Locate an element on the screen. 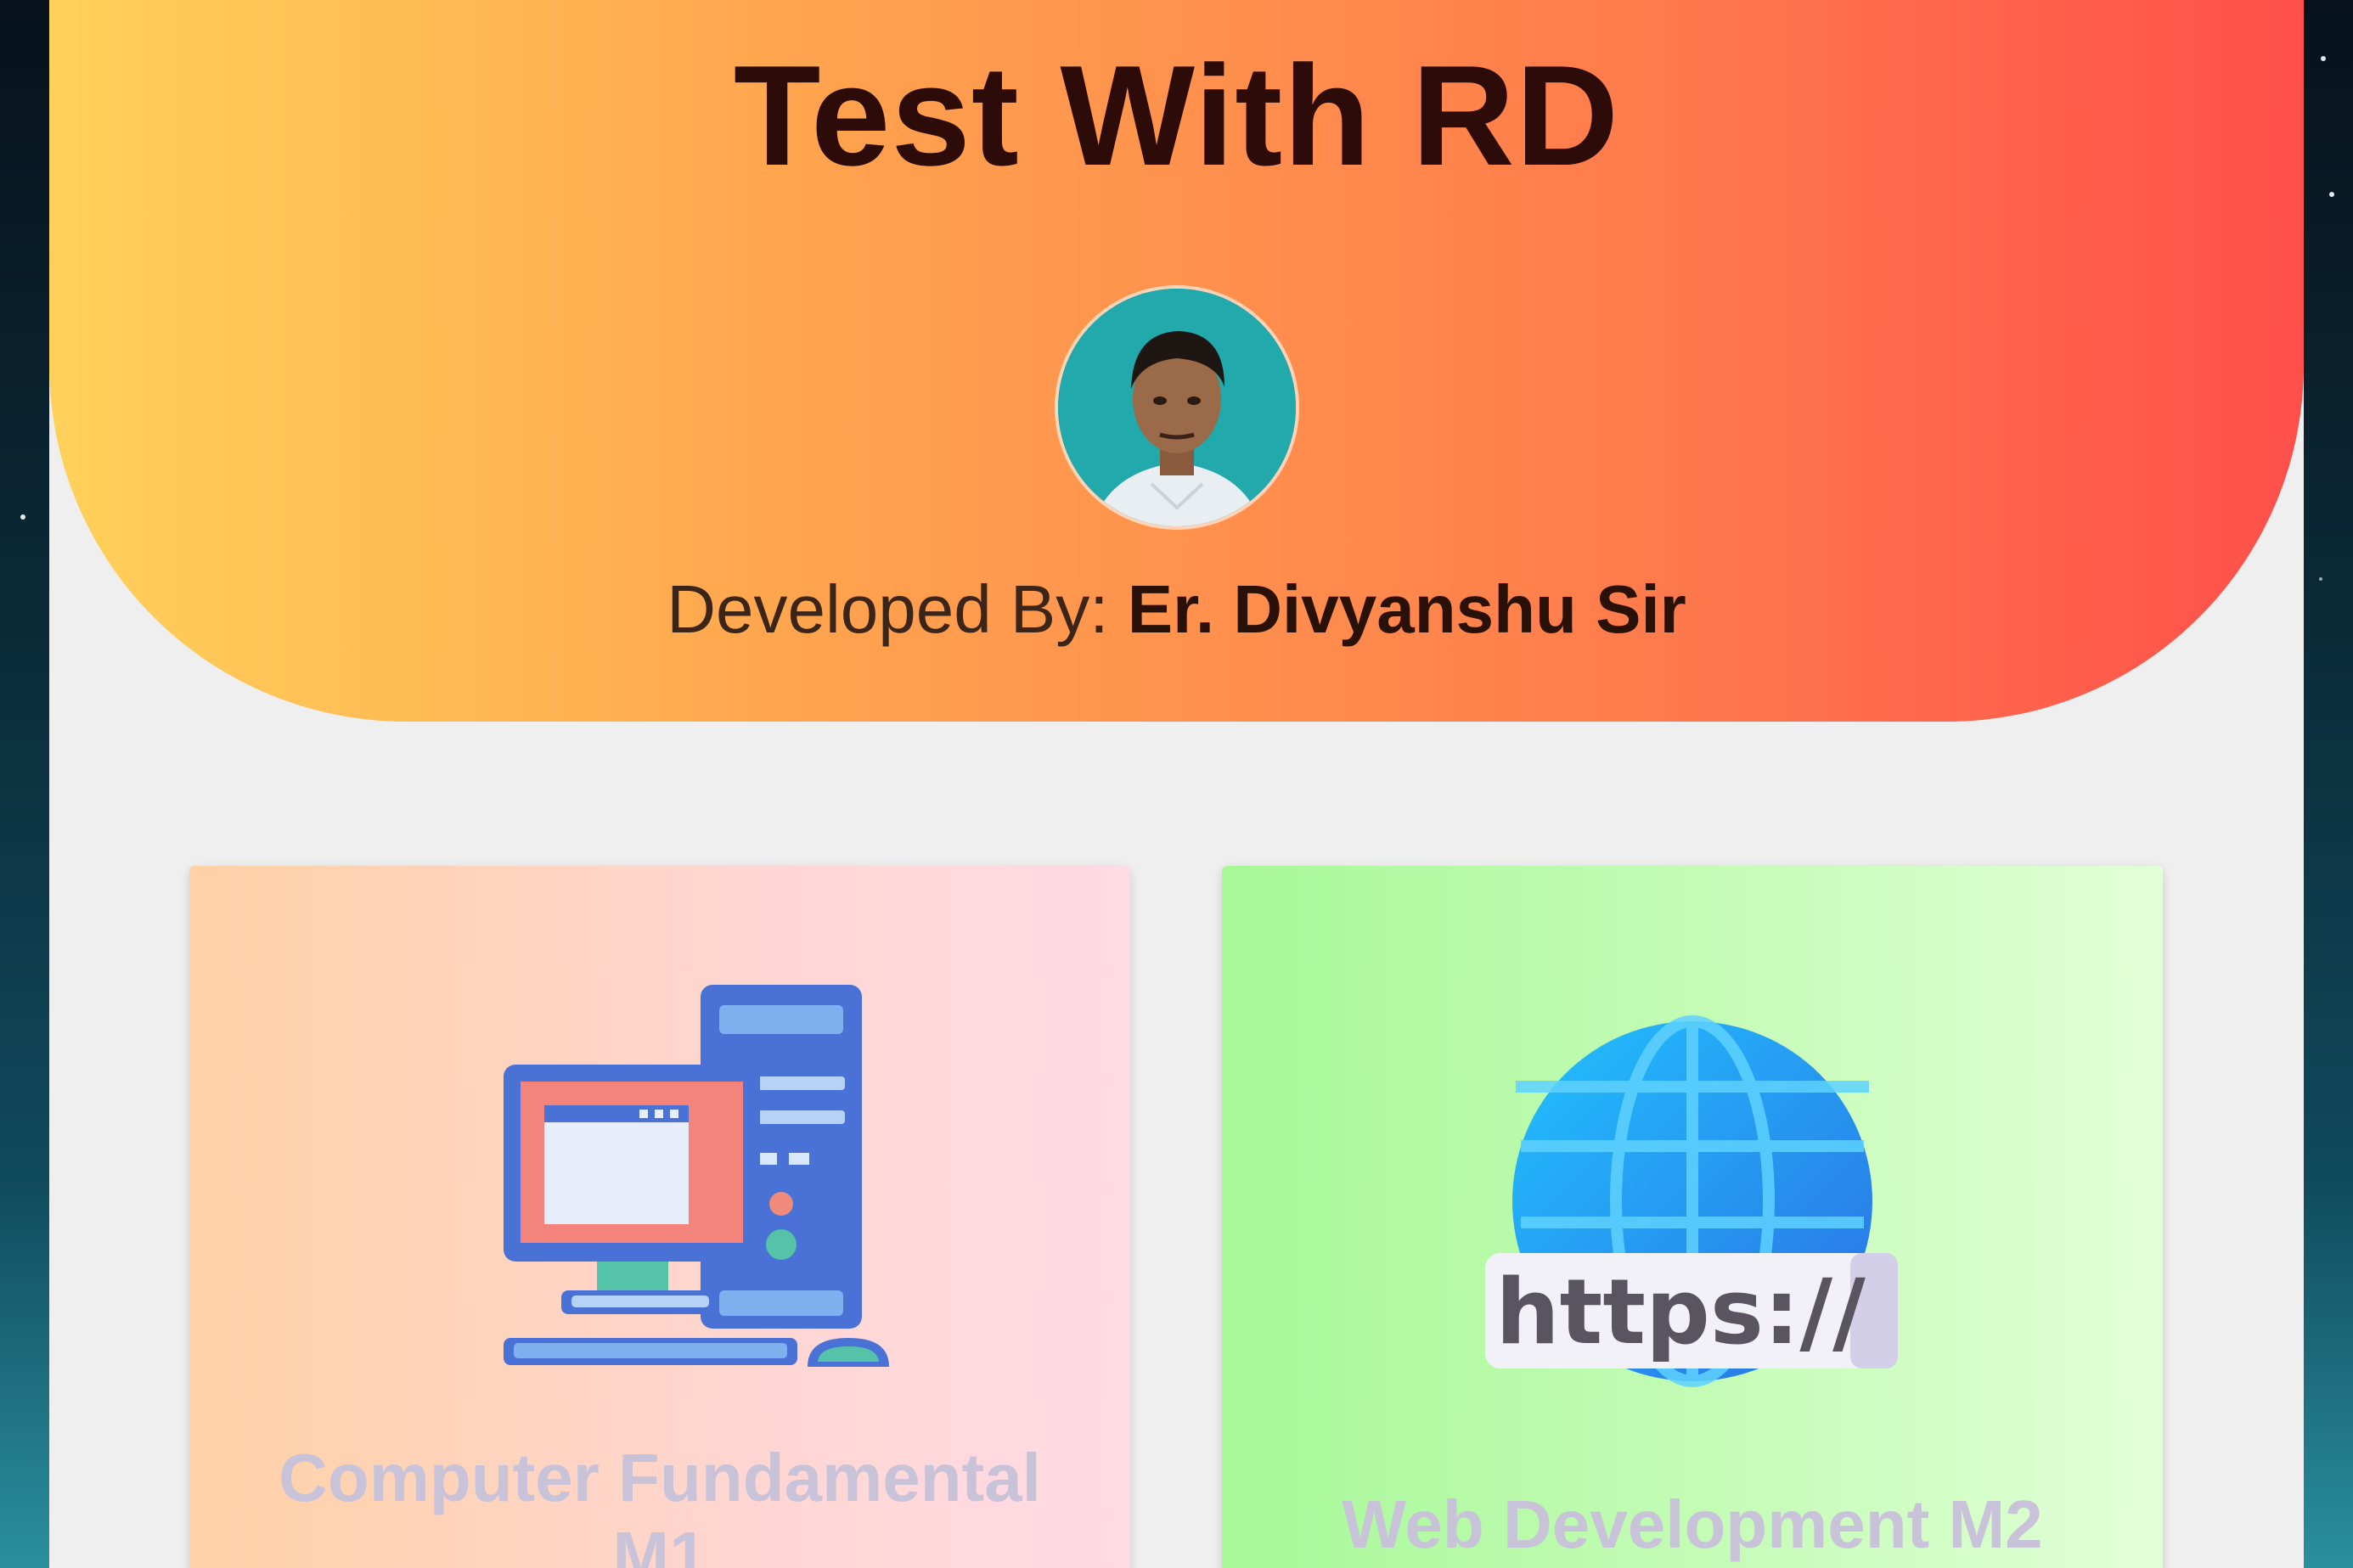  developer-avatar-photo is located at coordinates (1177, 407).